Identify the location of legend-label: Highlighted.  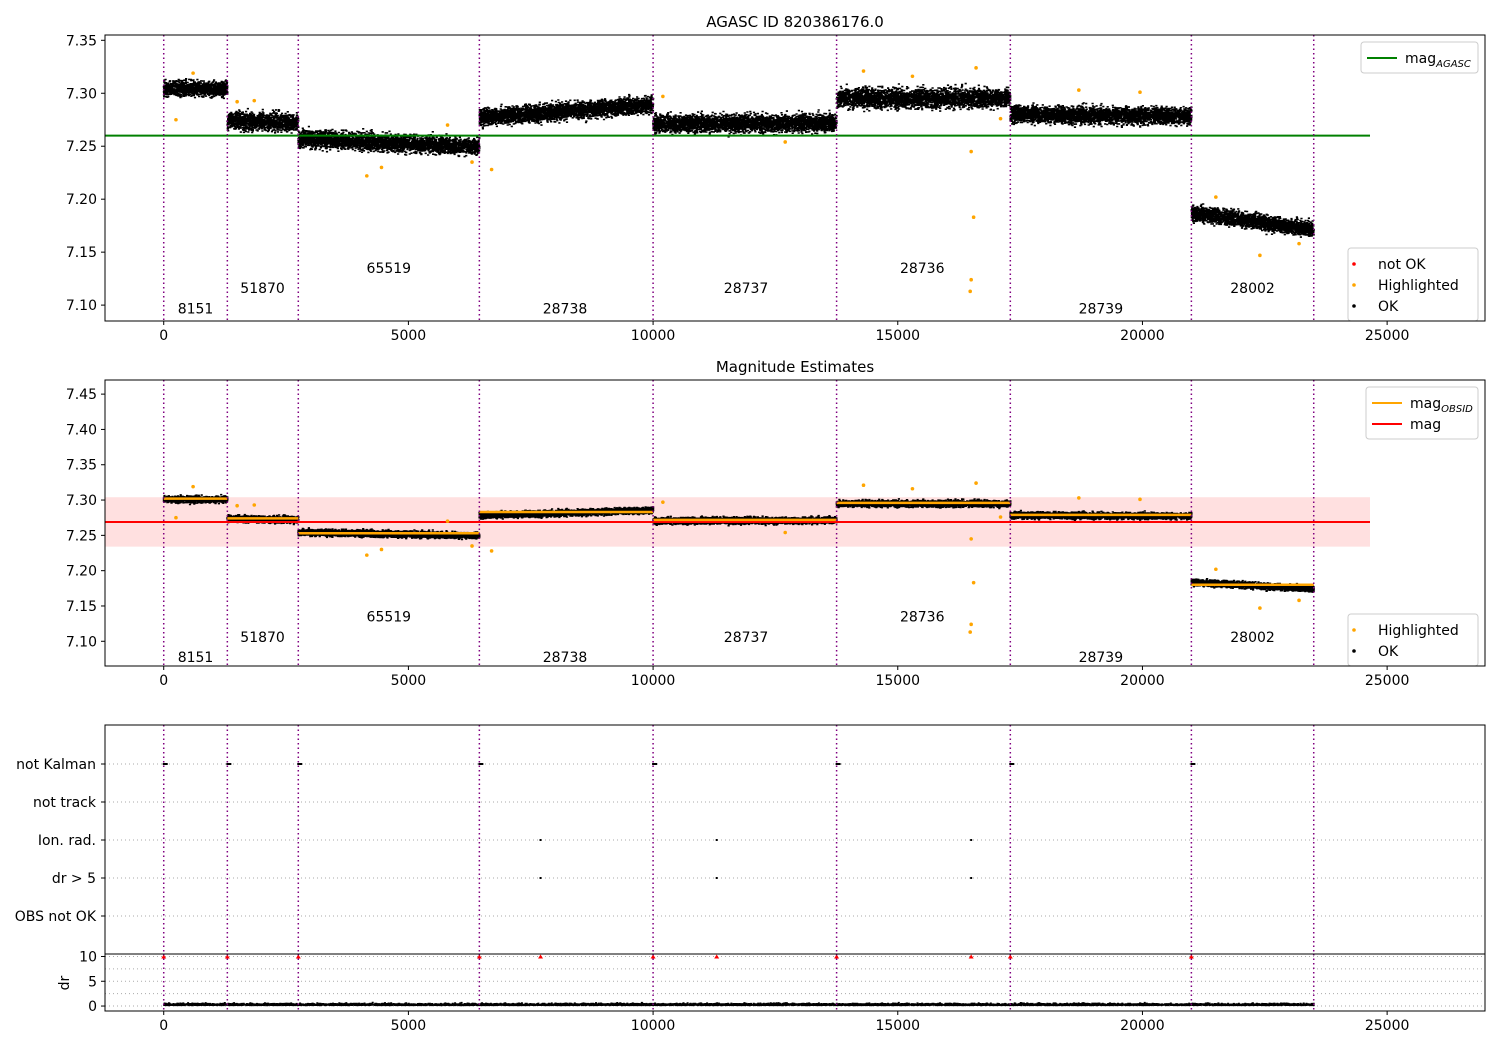
(1418, 286).